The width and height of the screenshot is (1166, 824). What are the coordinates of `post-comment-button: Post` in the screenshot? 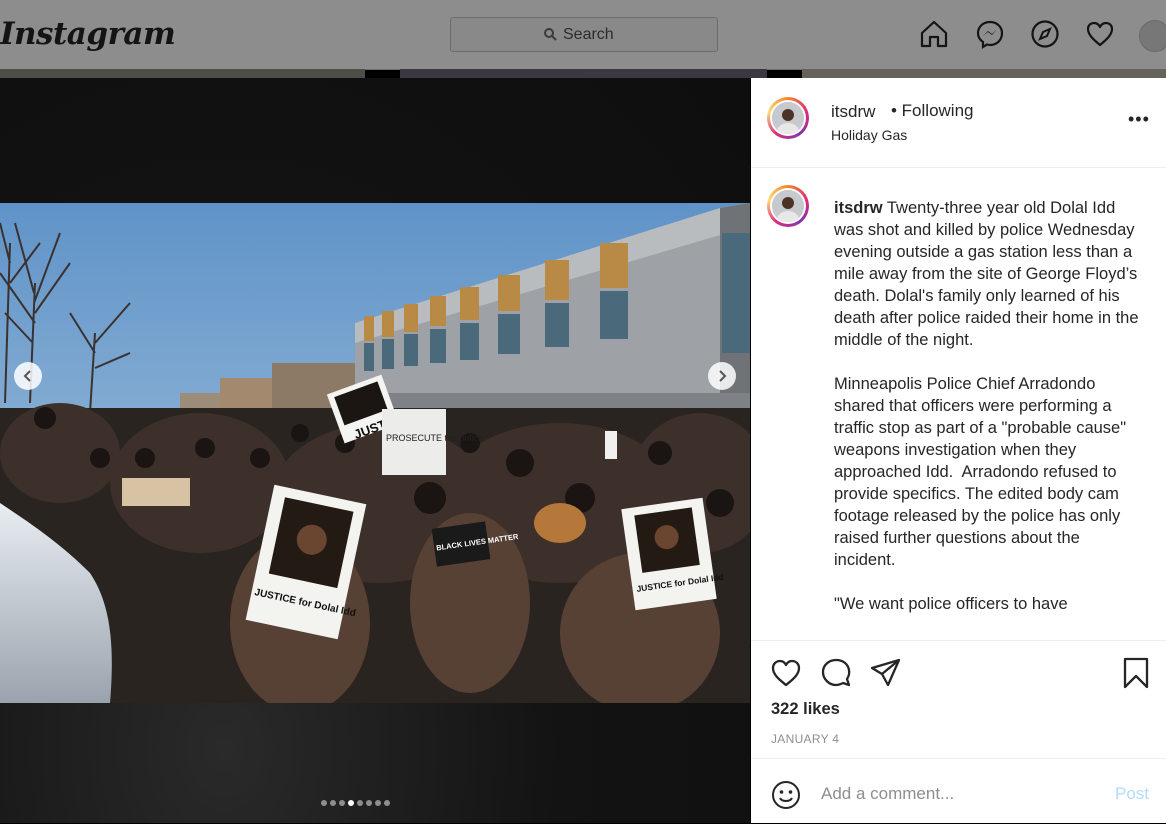 It's located at (1132, 794).